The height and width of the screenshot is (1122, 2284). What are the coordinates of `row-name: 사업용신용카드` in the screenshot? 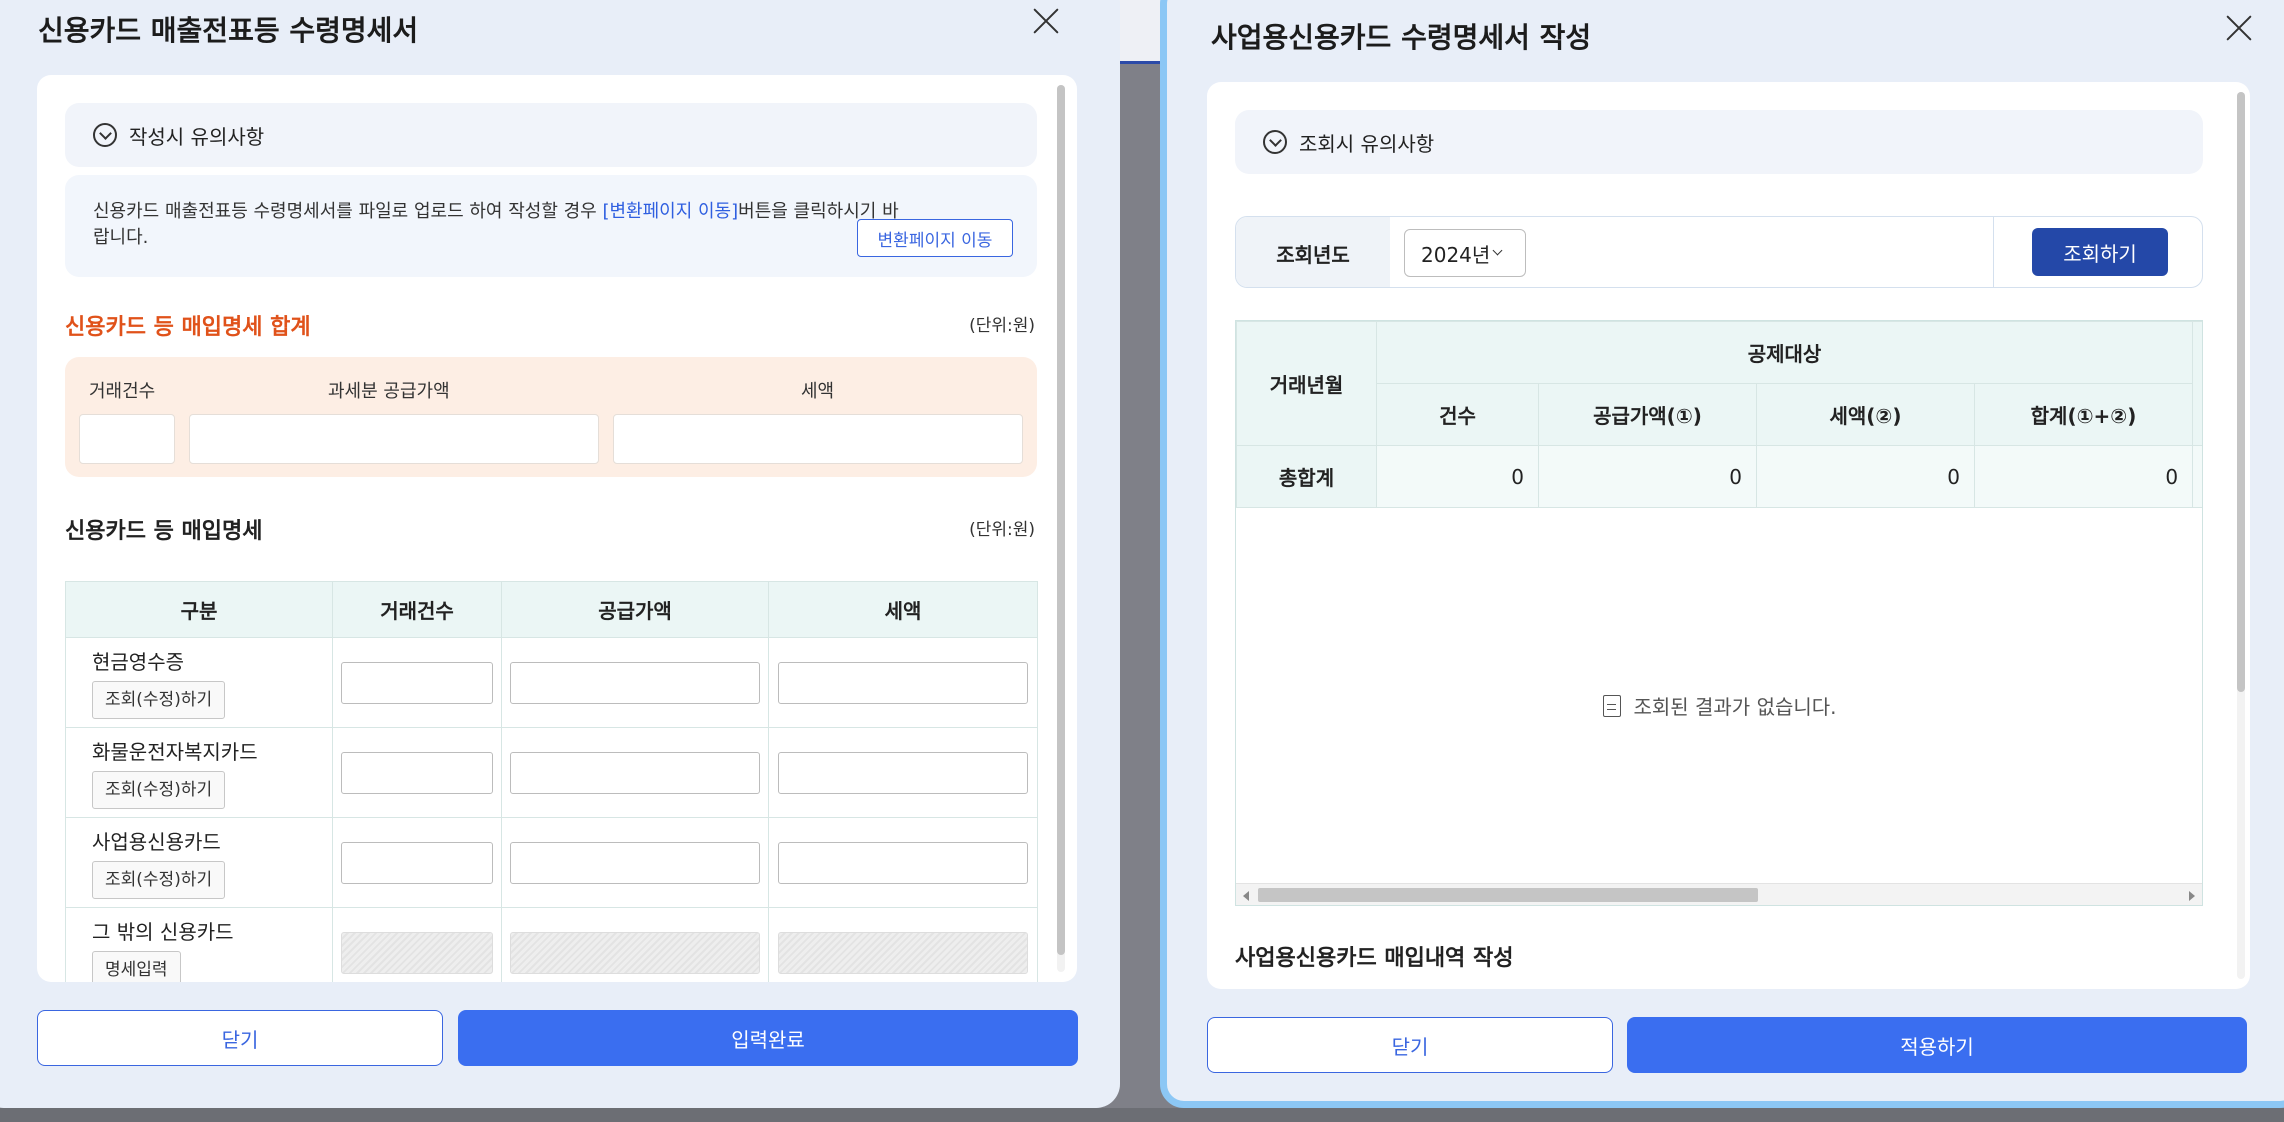 It's located at (156, 842).